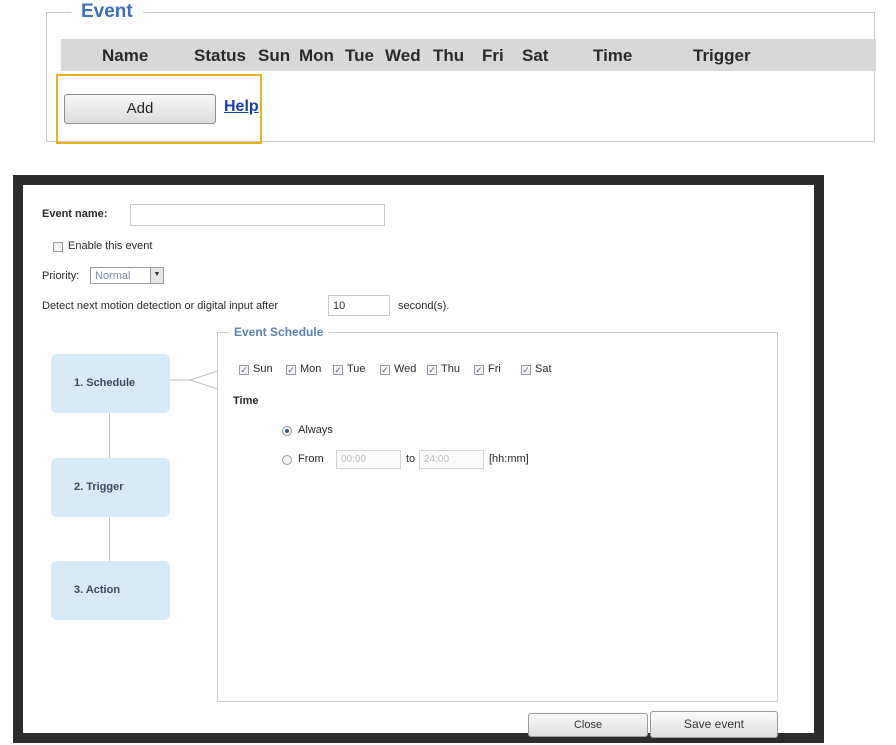  I want to click on day-label-fri: Fri, so click(494, 369).